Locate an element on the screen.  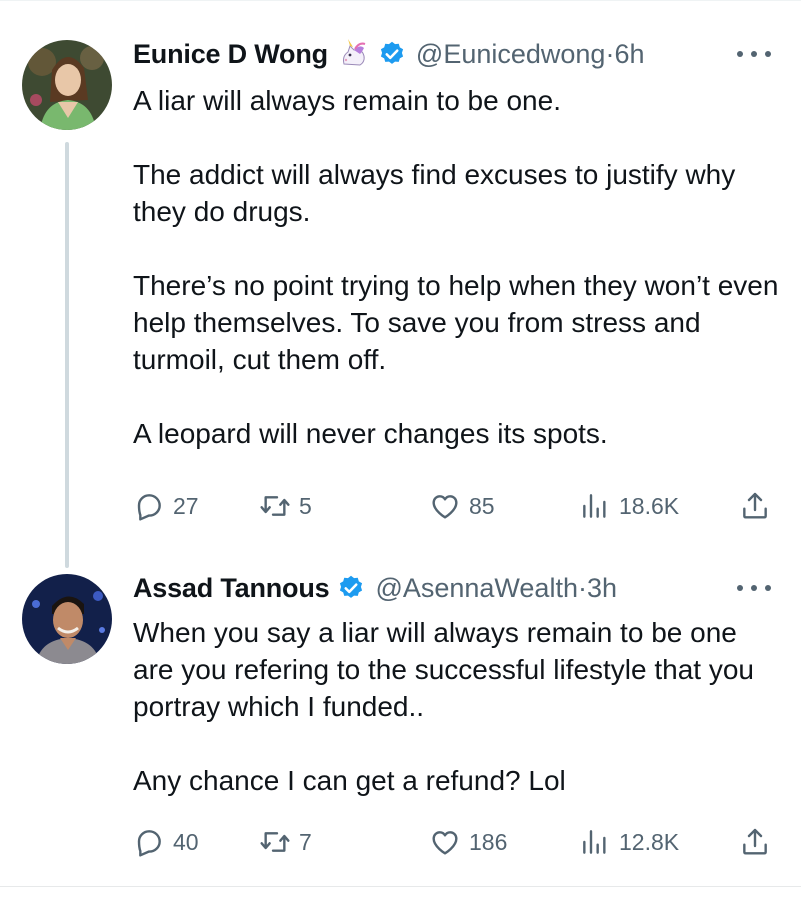
author-name: Eunice D Wong is located at coordinates (230, 54).